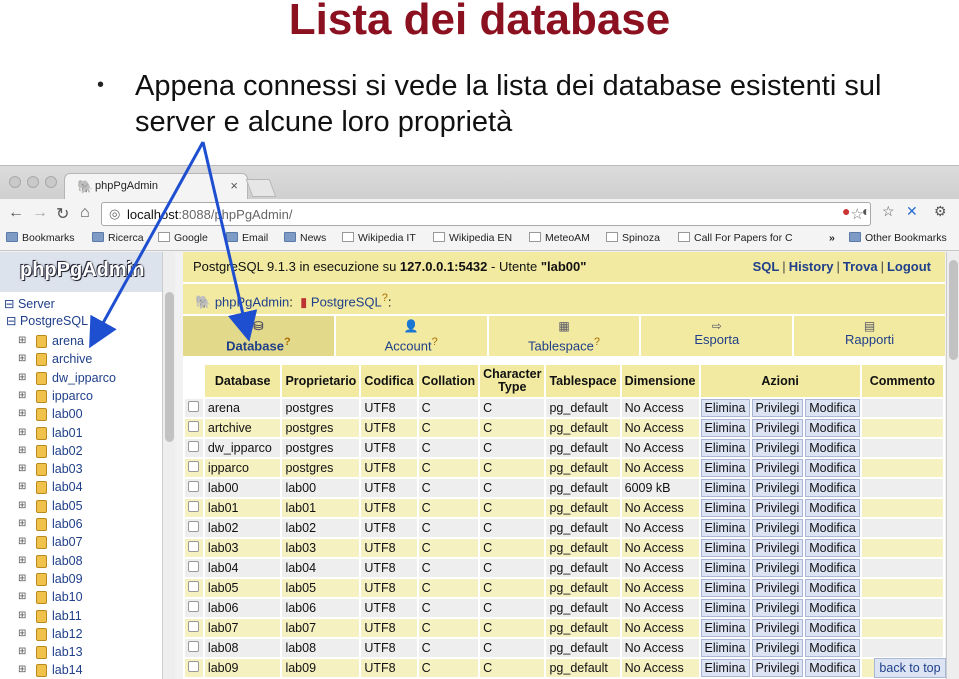 The height and width of the screenshot is (679, 959). I want to click on column-header: Database, so click(242, 381).